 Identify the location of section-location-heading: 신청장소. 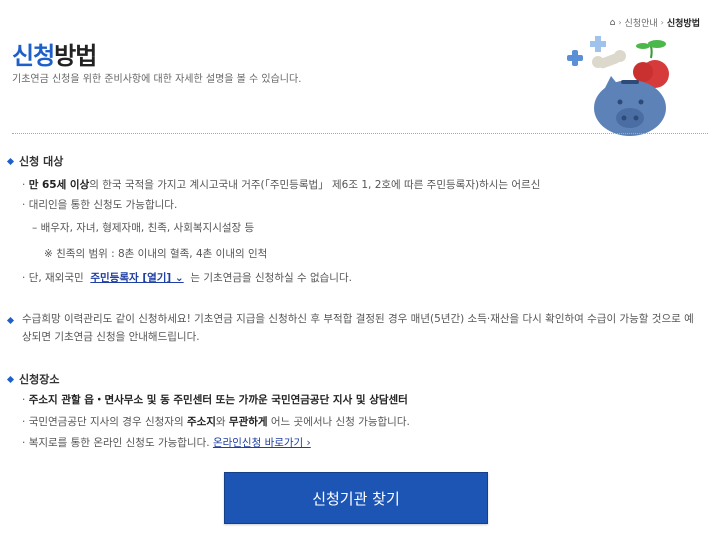
(33, 379).